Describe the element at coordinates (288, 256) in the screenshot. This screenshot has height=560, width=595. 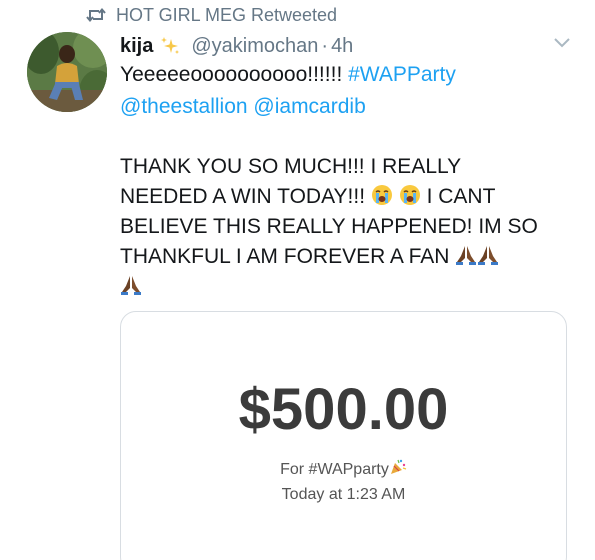
I see `tweet-text: THANKFUL I AM FOREVER A FAN` at that location.